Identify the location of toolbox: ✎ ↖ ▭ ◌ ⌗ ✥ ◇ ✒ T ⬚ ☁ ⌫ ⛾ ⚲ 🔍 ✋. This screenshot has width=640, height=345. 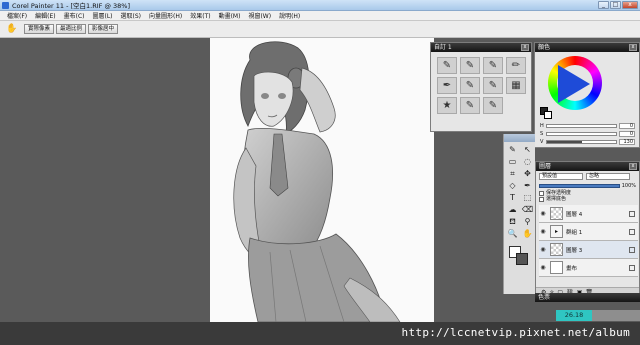
(519, 214).